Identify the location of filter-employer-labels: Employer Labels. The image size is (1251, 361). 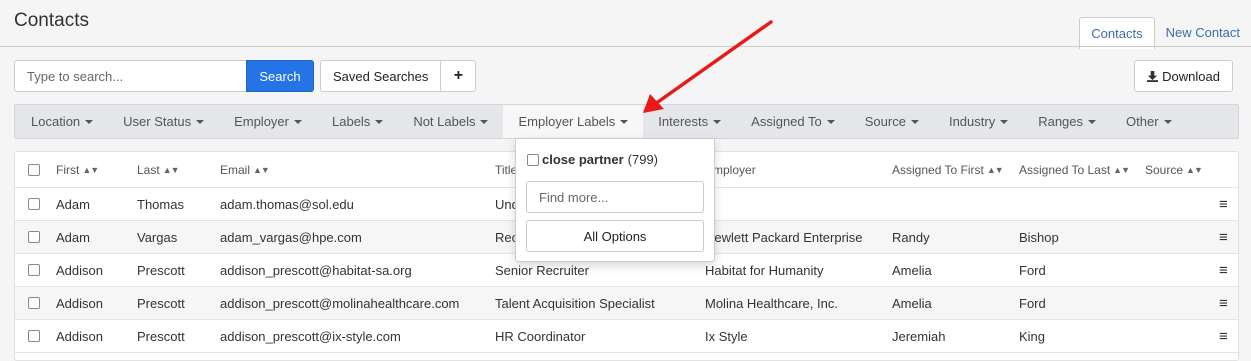
(573, 121).